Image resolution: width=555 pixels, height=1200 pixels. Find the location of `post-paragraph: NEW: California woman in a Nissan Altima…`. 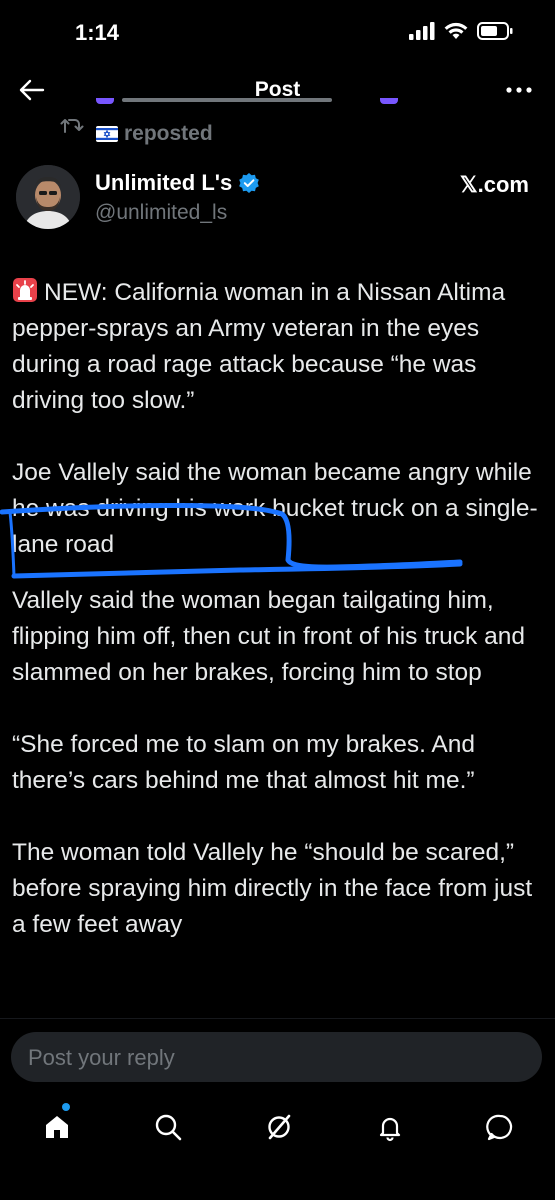

post-paragraph: NEW: California woman in a Nissan Altima… is located at coordinates (279, 347).